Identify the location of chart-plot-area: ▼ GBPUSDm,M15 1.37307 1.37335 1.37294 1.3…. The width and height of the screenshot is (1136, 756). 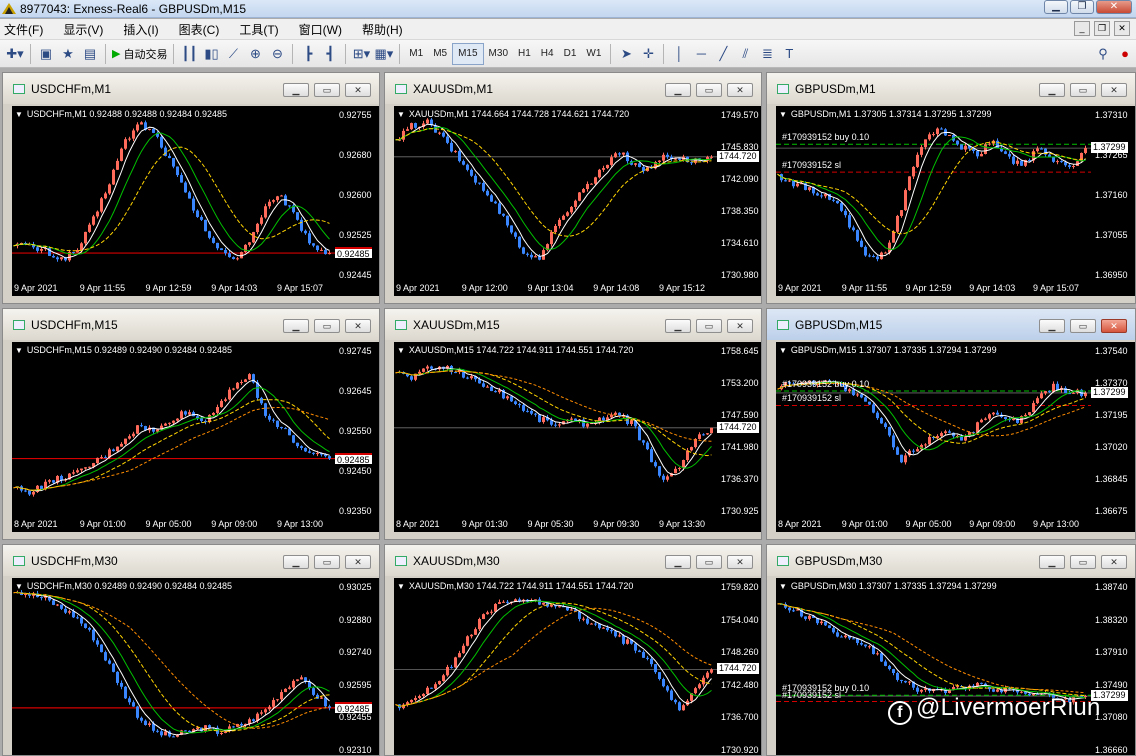
(933, 429).